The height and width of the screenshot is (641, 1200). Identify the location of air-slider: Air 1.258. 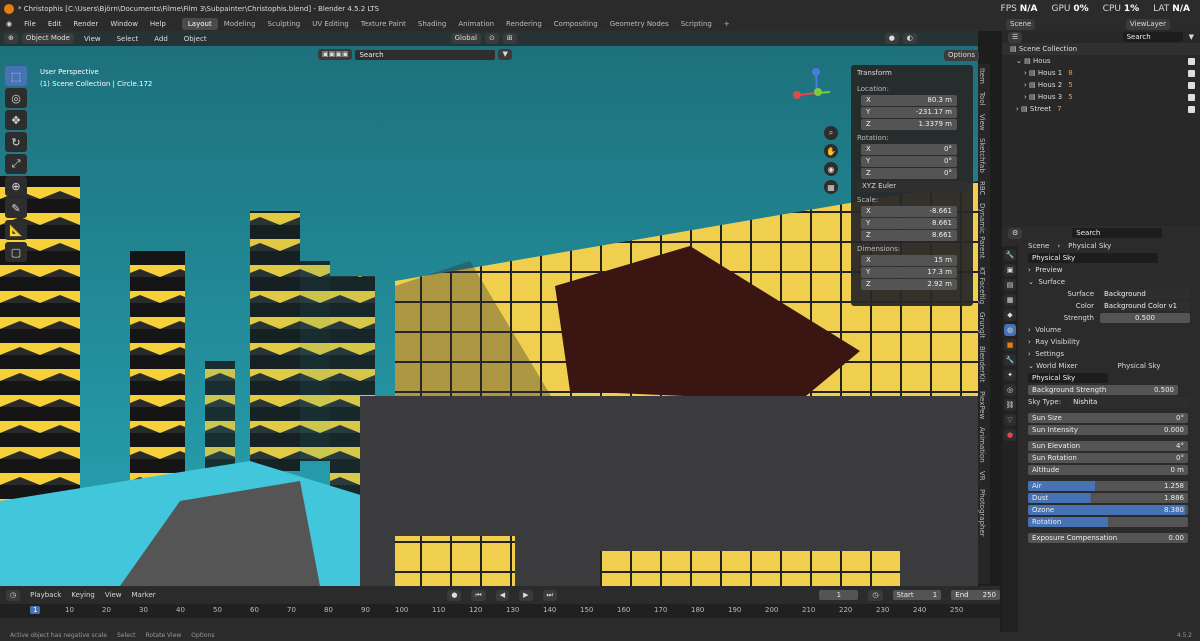
(1108, 486).